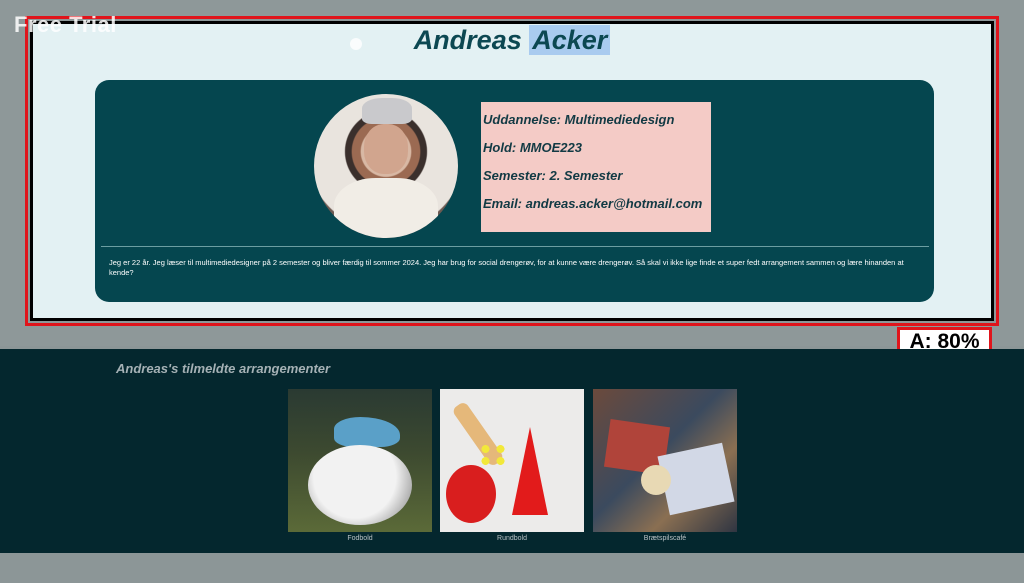  Describe the element at coordinates (512, 460) in the screenshot. I see `event-image-rounders` at that location.